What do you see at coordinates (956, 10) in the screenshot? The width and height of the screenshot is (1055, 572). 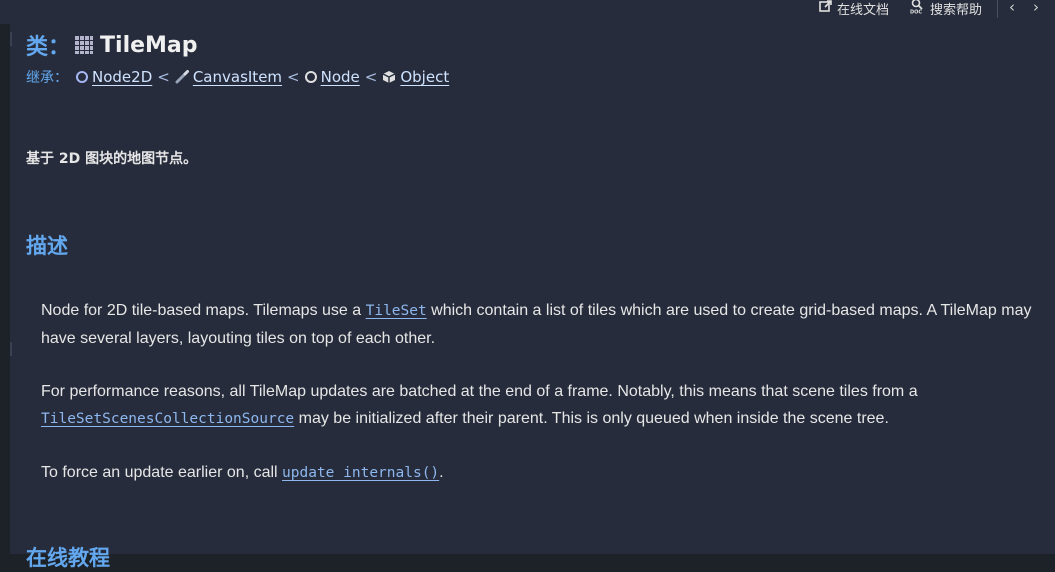 I see `search-help-label: 搜索帮助` at bounding box center [956, 10].